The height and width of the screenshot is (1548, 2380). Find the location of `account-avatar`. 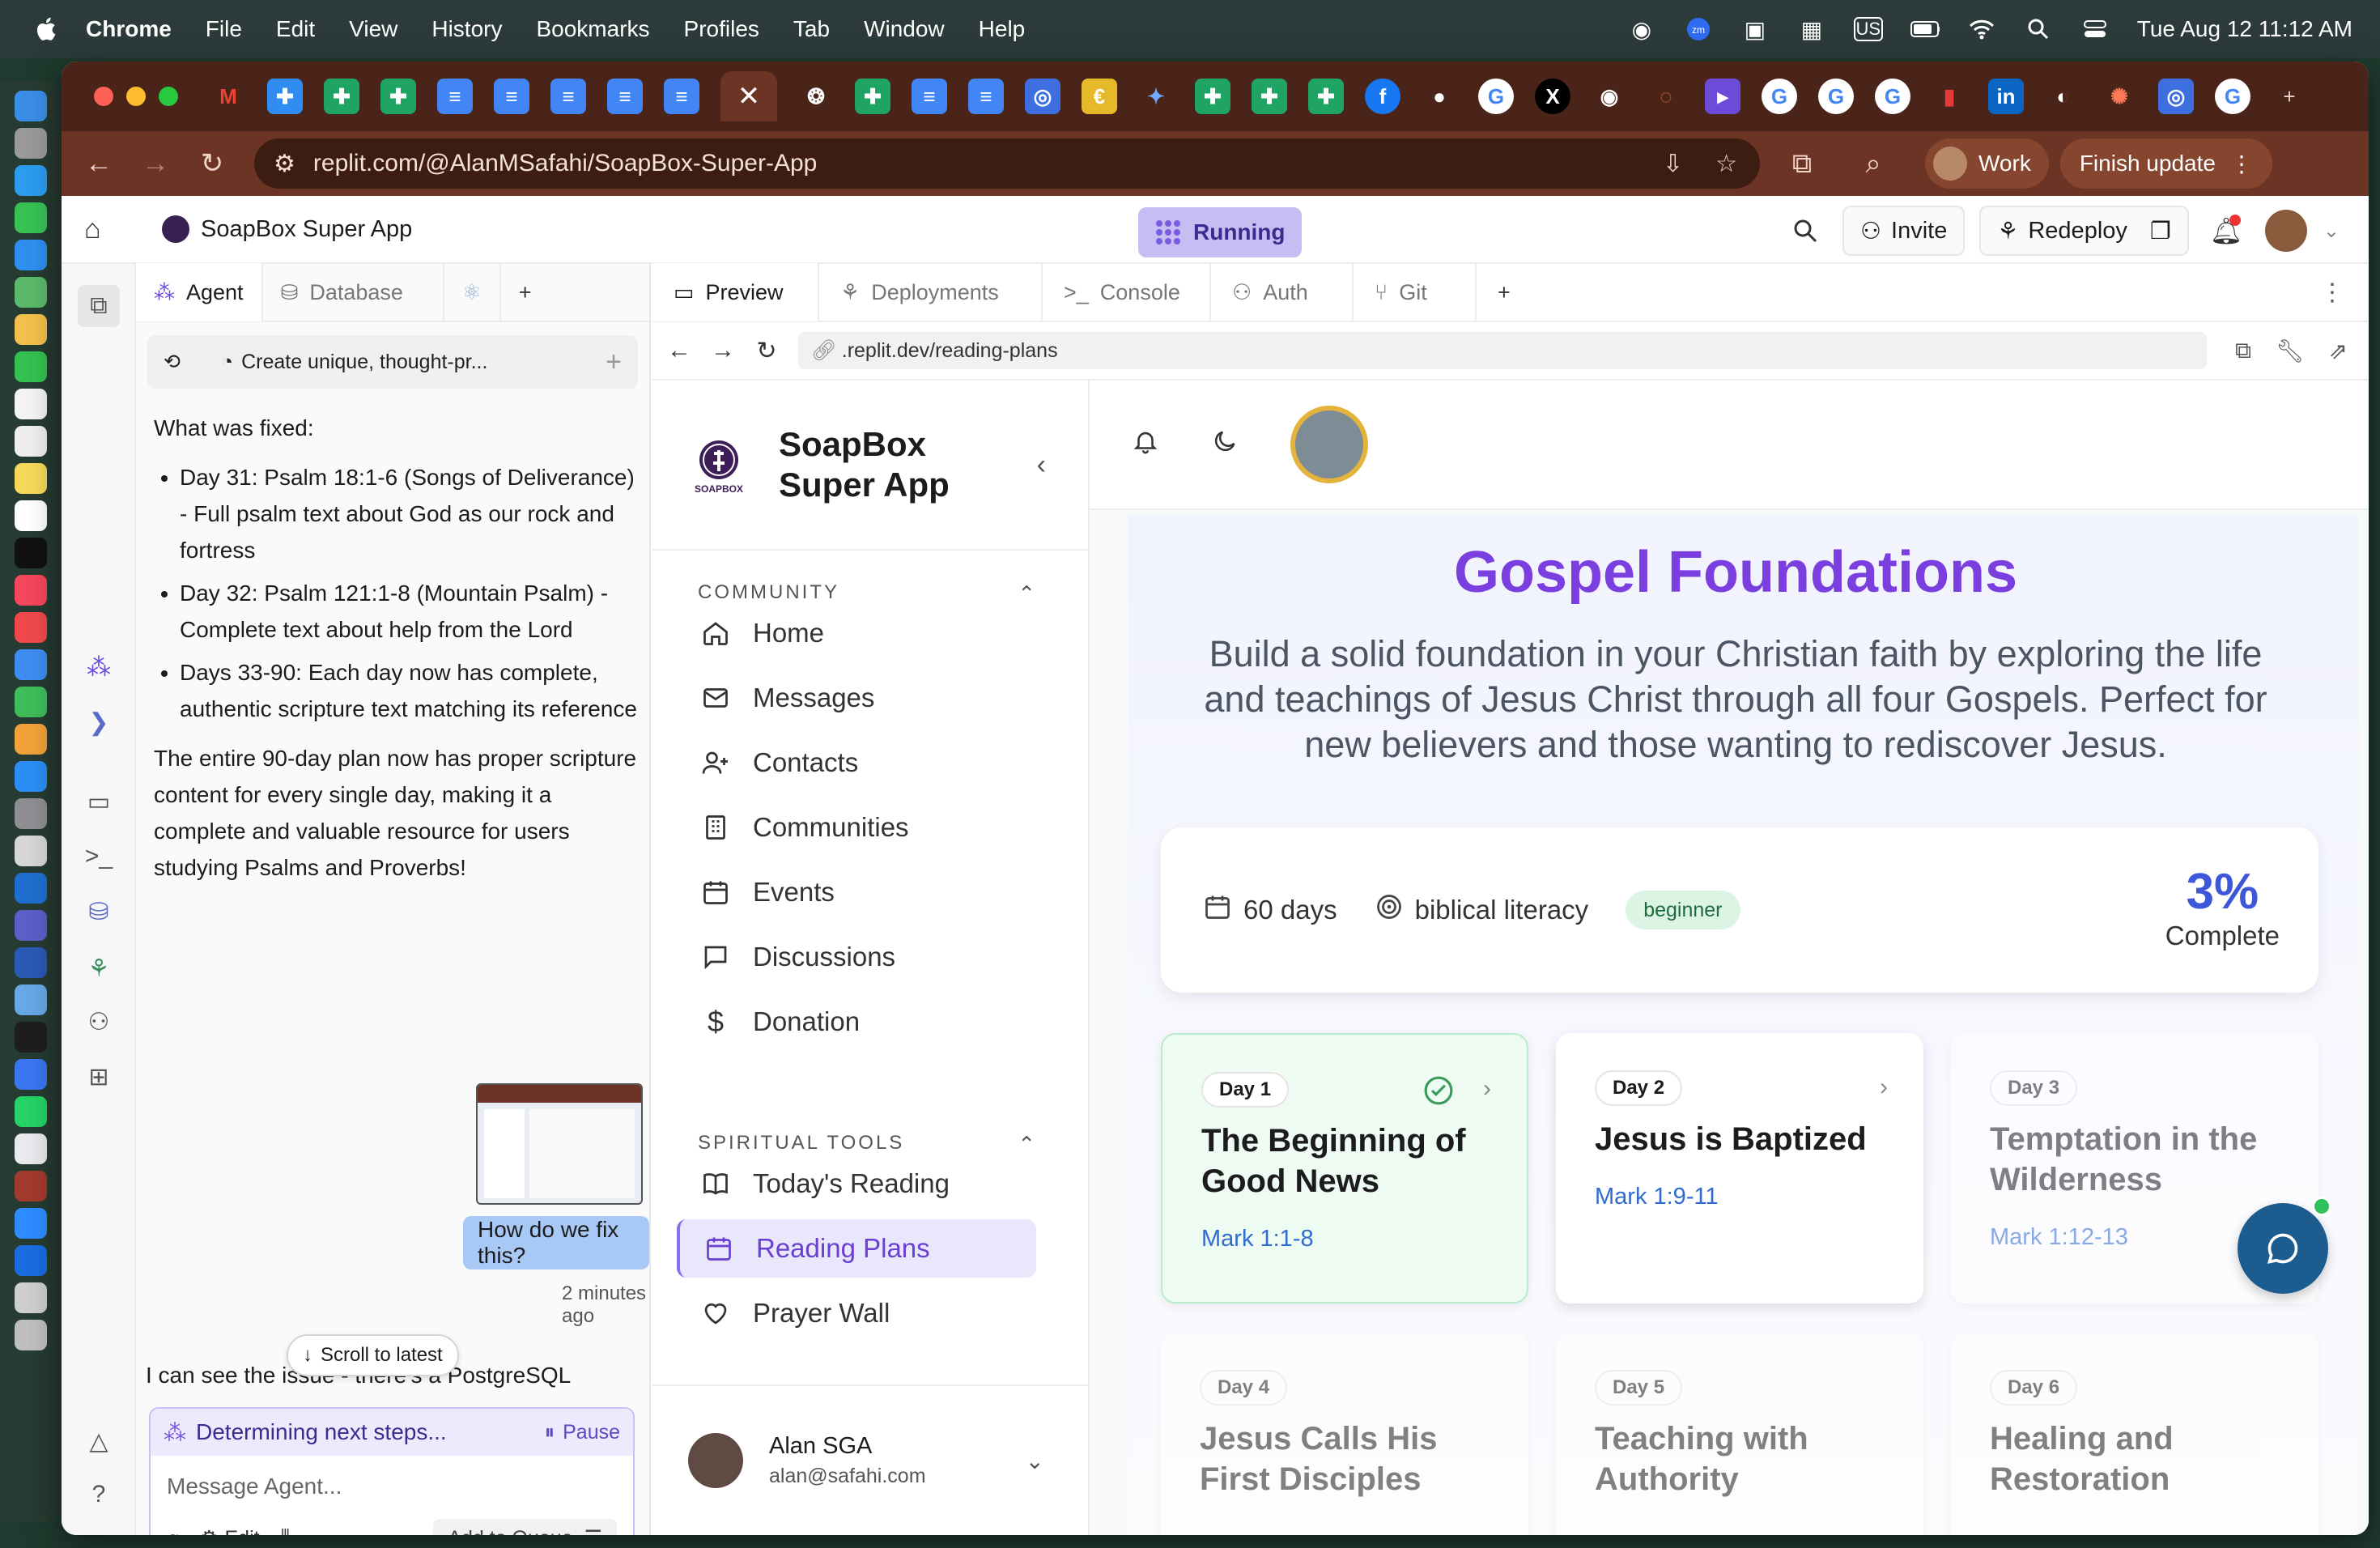

account-avatar is located at coordinates (2286, 231).